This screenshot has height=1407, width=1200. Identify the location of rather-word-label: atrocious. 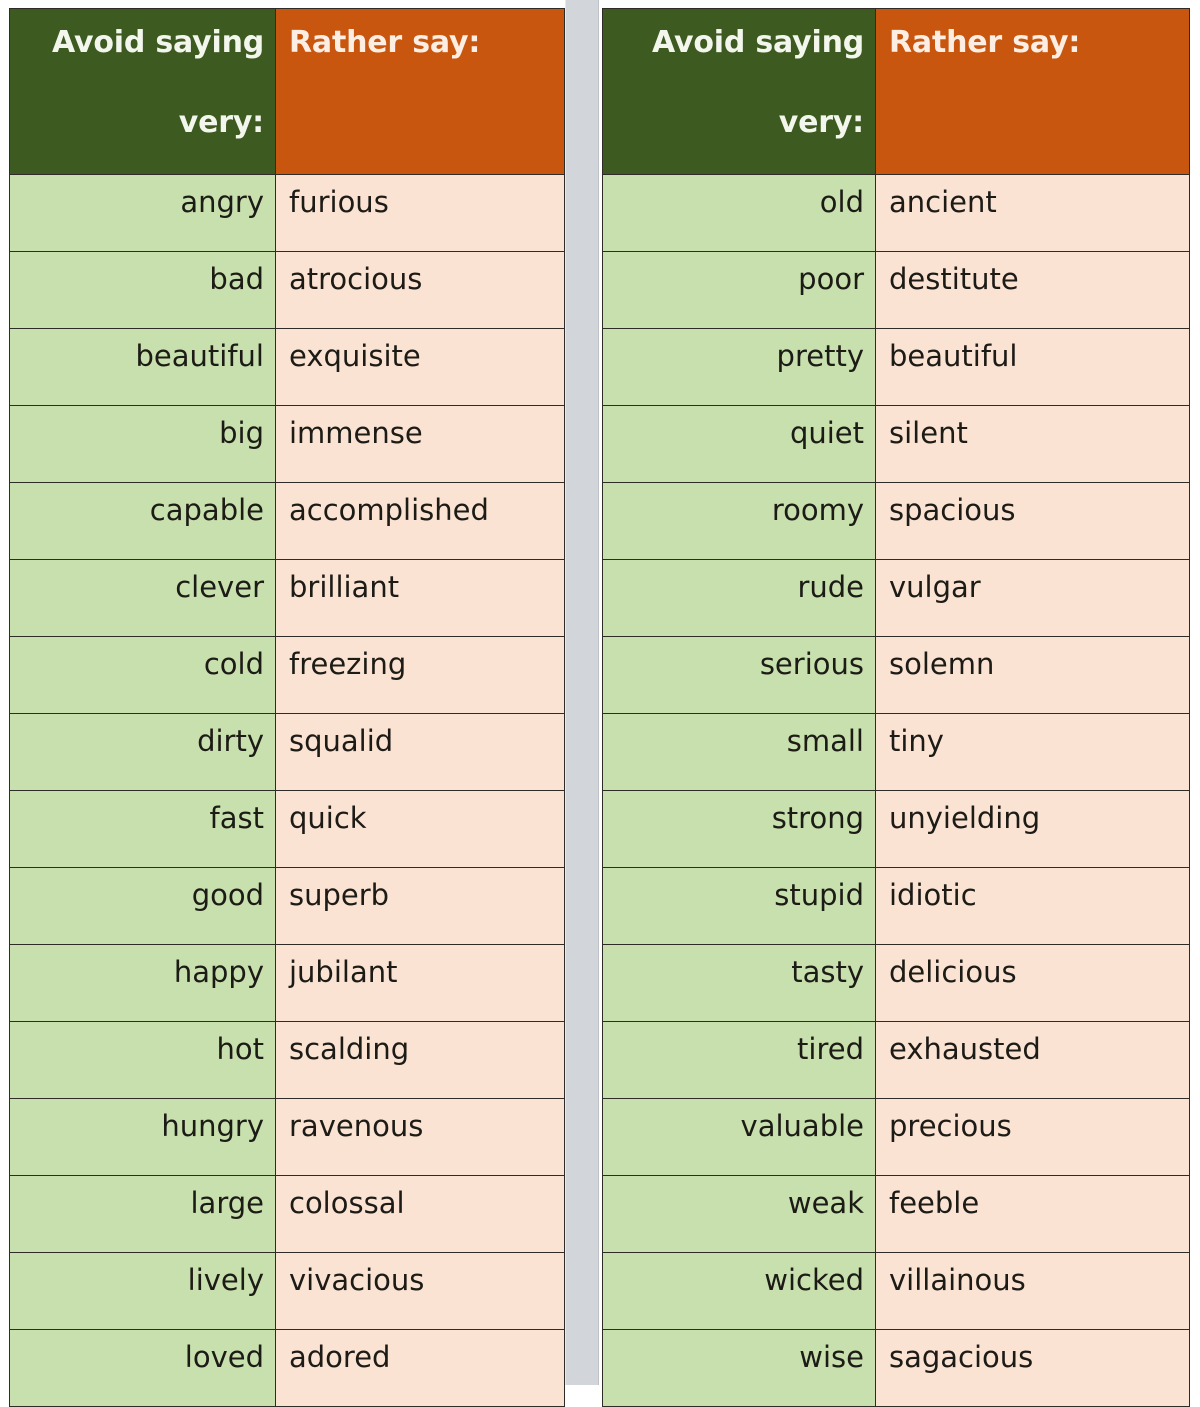
(356, 279).